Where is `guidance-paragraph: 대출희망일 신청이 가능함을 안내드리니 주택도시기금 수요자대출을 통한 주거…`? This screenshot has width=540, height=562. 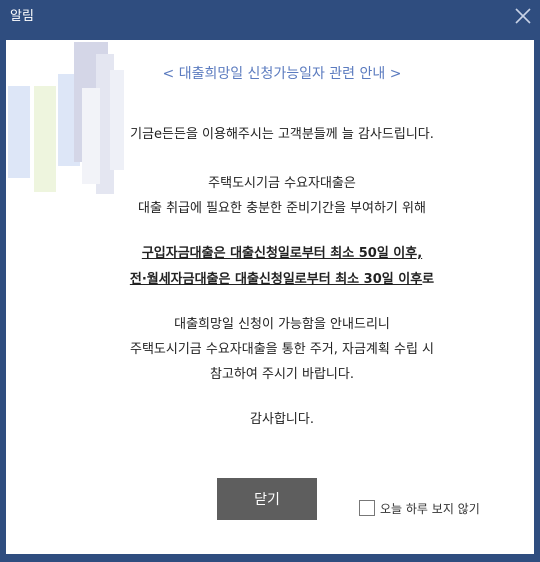 guidance-paragraph: 대출희망일 신청이 가능함을 안내드리니 주택도시기금 수요자대출을 통한 주거… is located at coordinates (270, 349).